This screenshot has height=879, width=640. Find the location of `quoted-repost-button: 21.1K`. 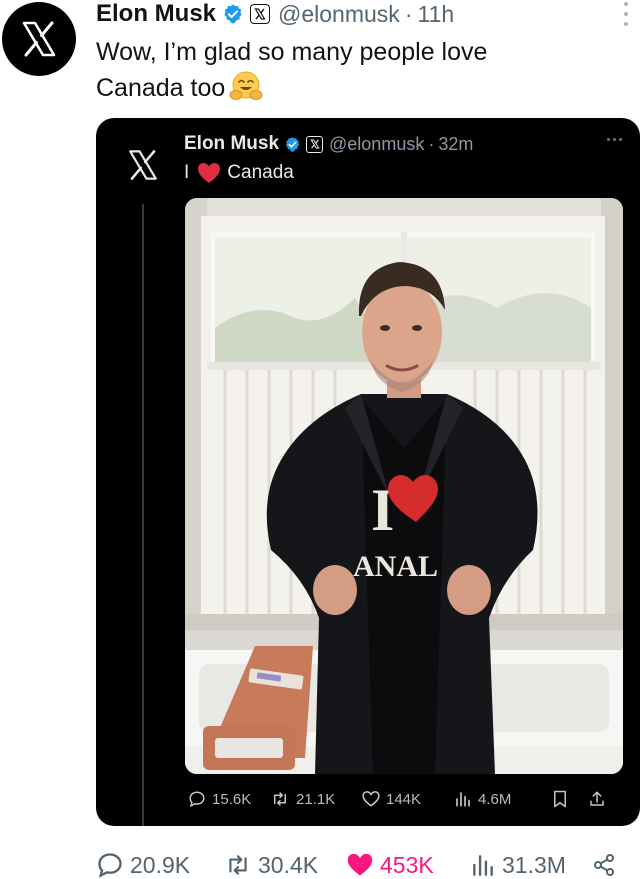

quoted-repost-button: 21.1K is located at coordinates (316, 799).